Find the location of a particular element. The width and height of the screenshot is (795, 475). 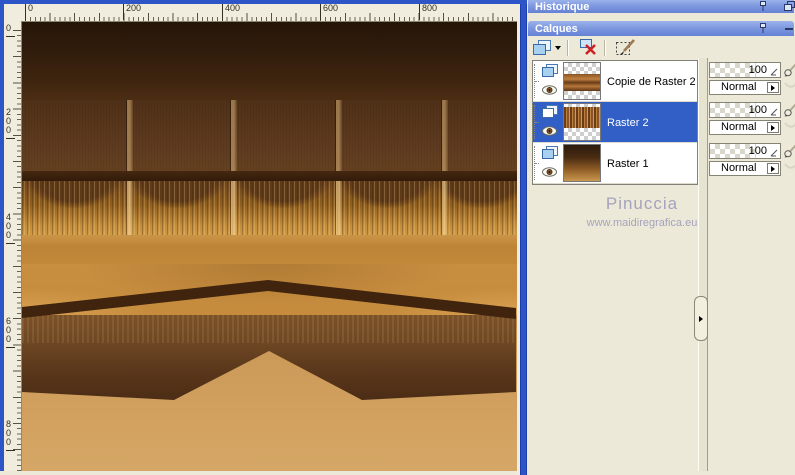

layer-controls-raster-2: 100 Normal is located at coordinates (751, 120).